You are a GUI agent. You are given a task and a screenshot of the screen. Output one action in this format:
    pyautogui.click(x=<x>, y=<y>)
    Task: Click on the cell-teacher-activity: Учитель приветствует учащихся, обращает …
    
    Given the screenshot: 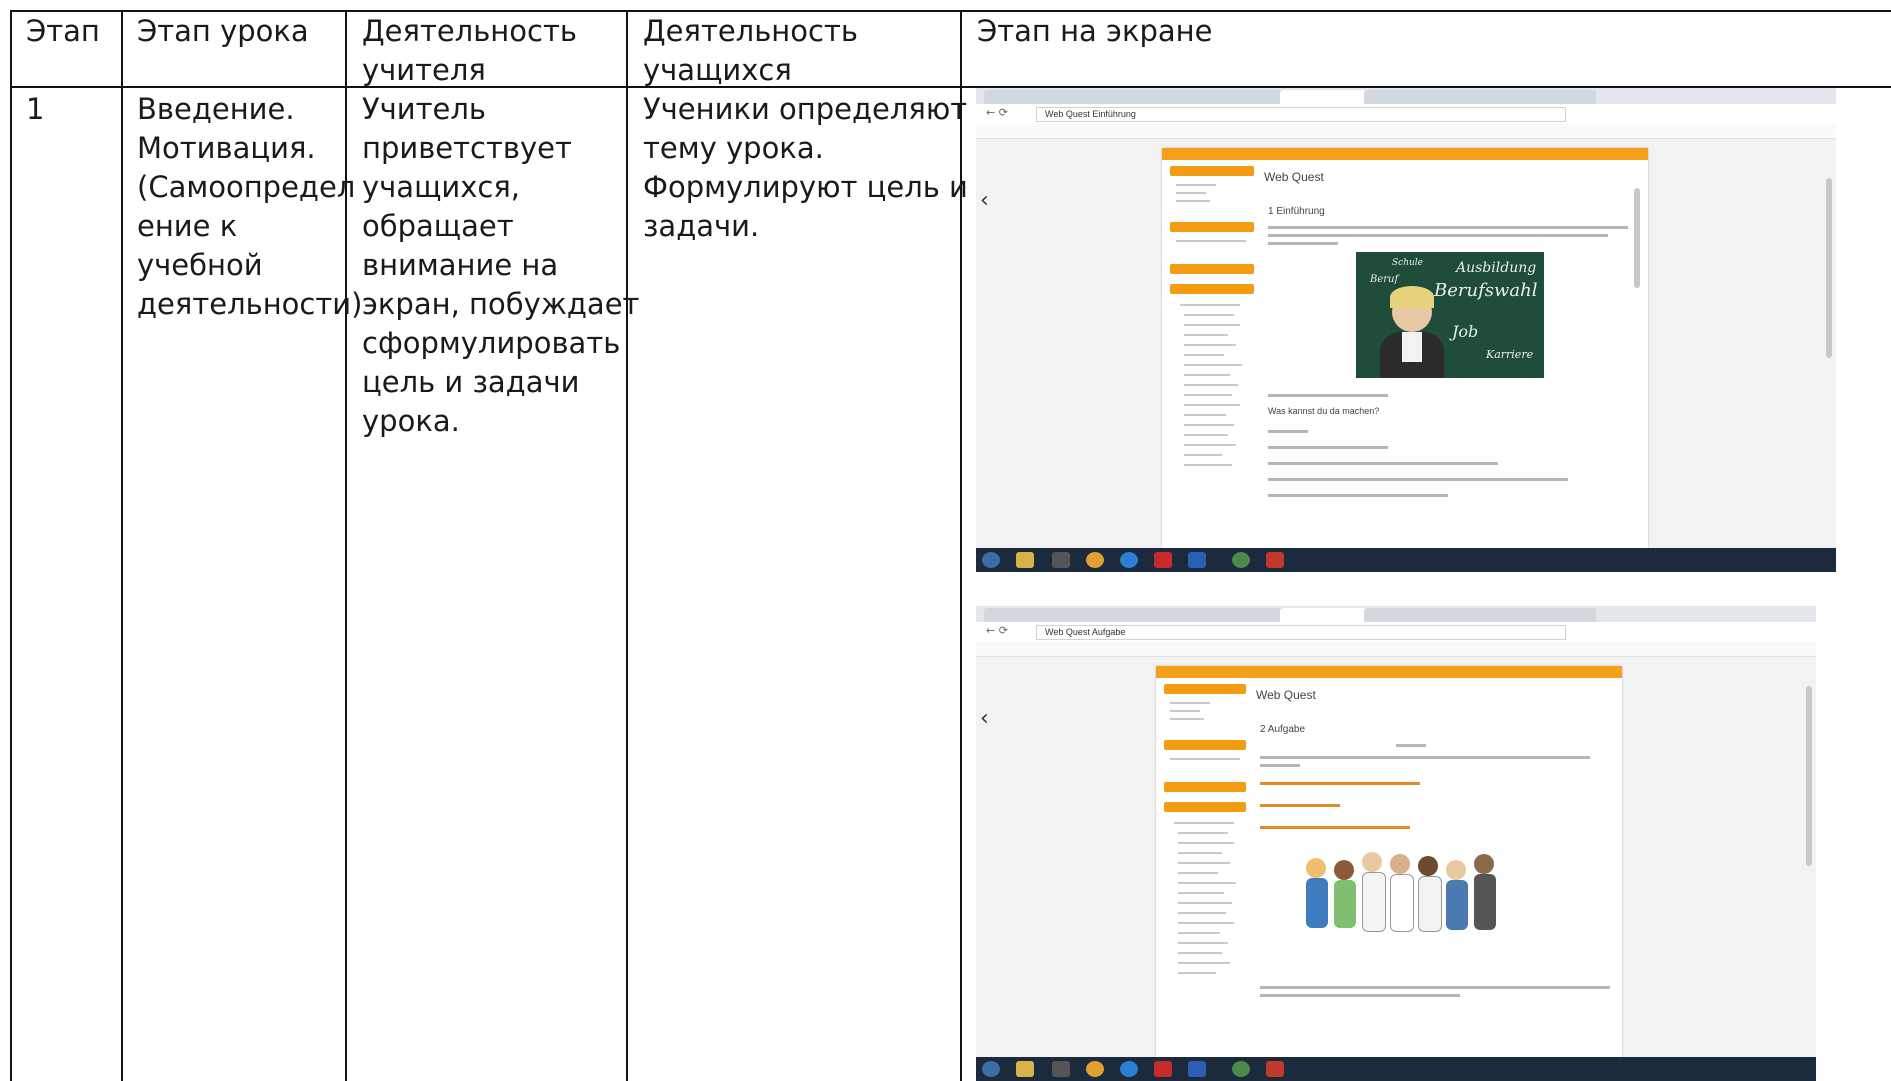 What is the action you would take?
    pyautogui.click(x=501, y=265)
    